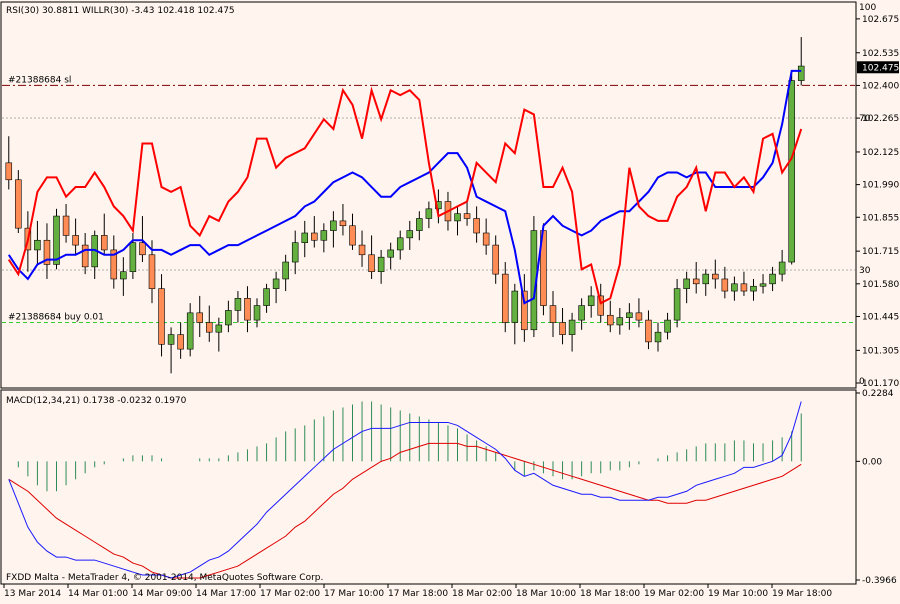 This screenshot has height=604, width=900. What do you see at coordinates (880, 86) in the screenshot?
I see `price-tick-label: 102.400` at bounding box center [880, 86].